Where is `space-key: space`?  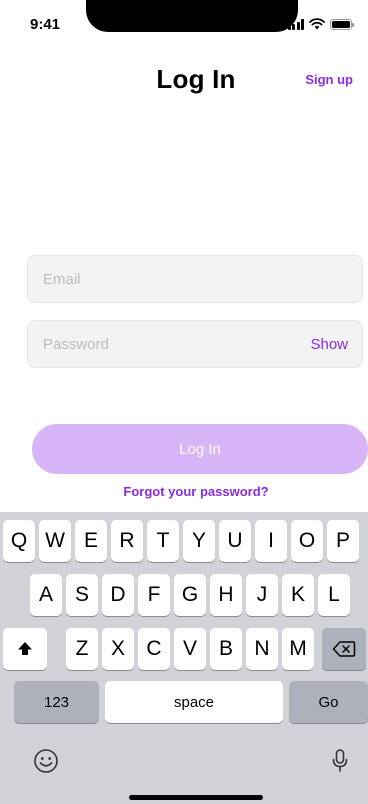 space-key: space is located at coordinates (194, 702).